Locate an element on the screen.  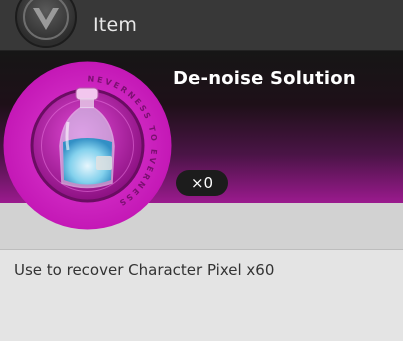
page-title: Item is located at coordinates (115, 25).